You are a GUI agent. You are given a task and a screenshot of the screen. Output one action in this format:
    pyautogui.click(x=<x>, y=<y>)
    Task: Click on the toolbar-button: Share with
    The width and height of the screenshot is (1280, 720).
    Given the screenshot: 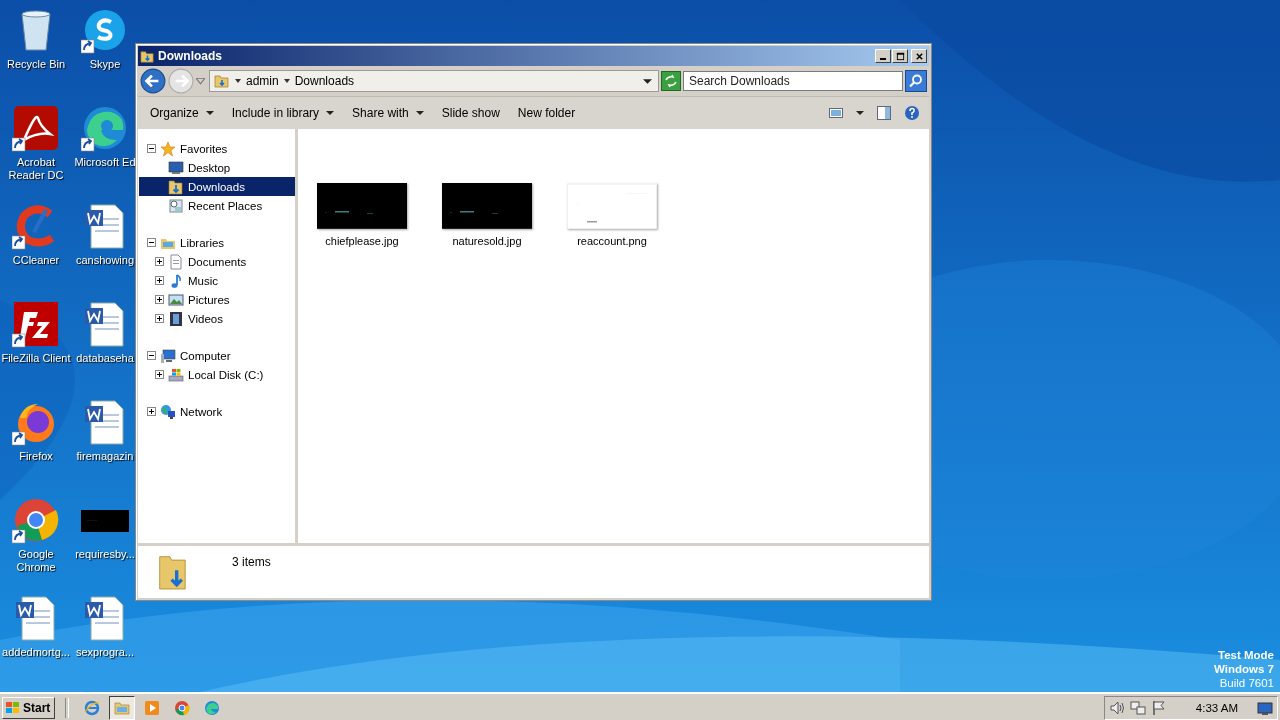 What is the action you would take?
    pyautogui.click(x=388, y=113)
    